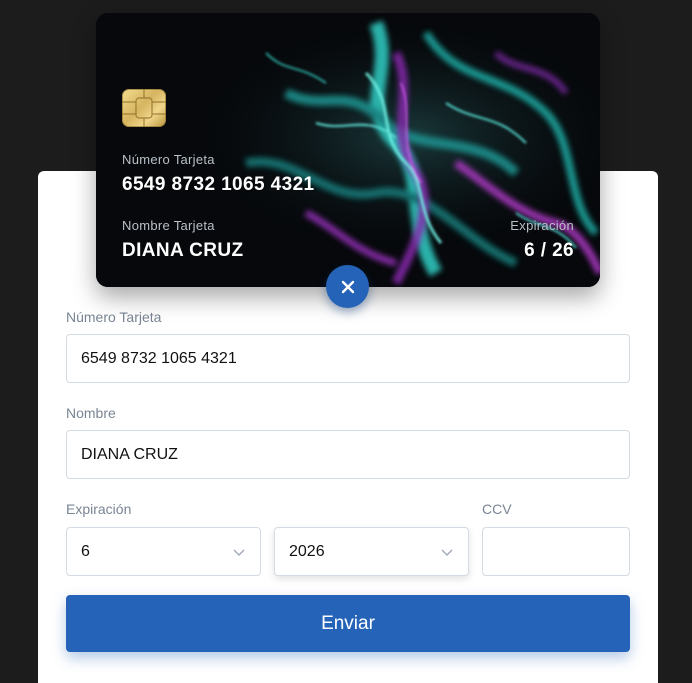 The width and height of the screenshot is (692, 683). What do you see at coordinates (91, 413) in the screenshot?
I see `name-field-label: Nombre` at bounding box center [91, 413].